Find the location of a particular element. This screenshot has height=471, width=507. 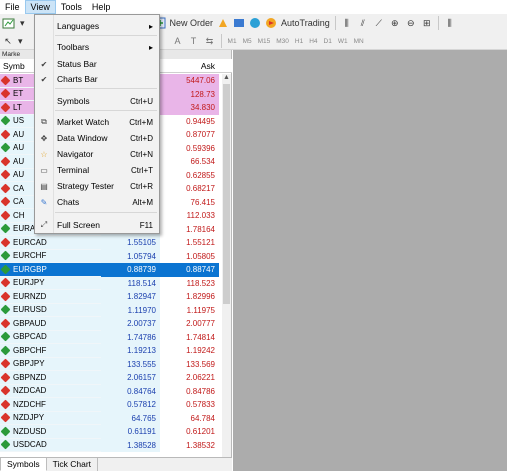

table-row: NZDJPY 64.765 64.784 is located at coordinates (111, 418).